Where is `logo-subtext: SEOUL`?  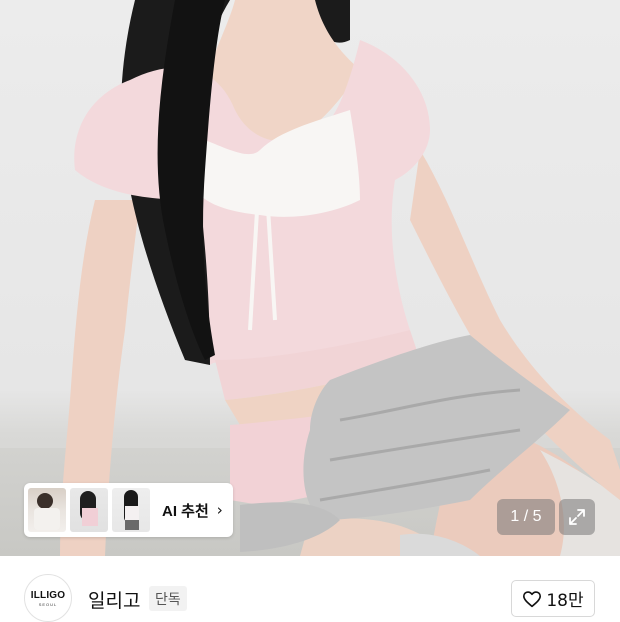
logo-subtext: SEOUL is located at coordinates (48, 604).